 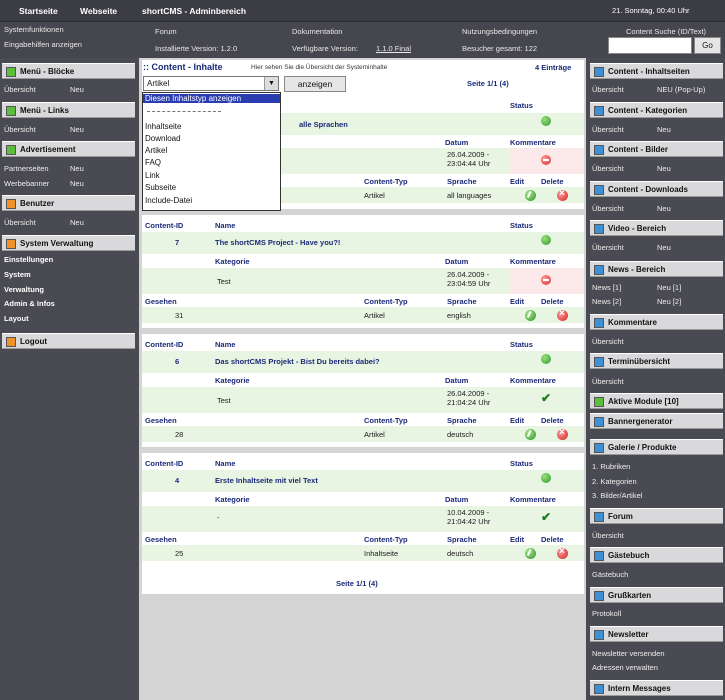 What do you see at coordinates (68, 149) in the screenshot?
I see `block-advertisement: Advertisement` at bounding box center [68, 149].